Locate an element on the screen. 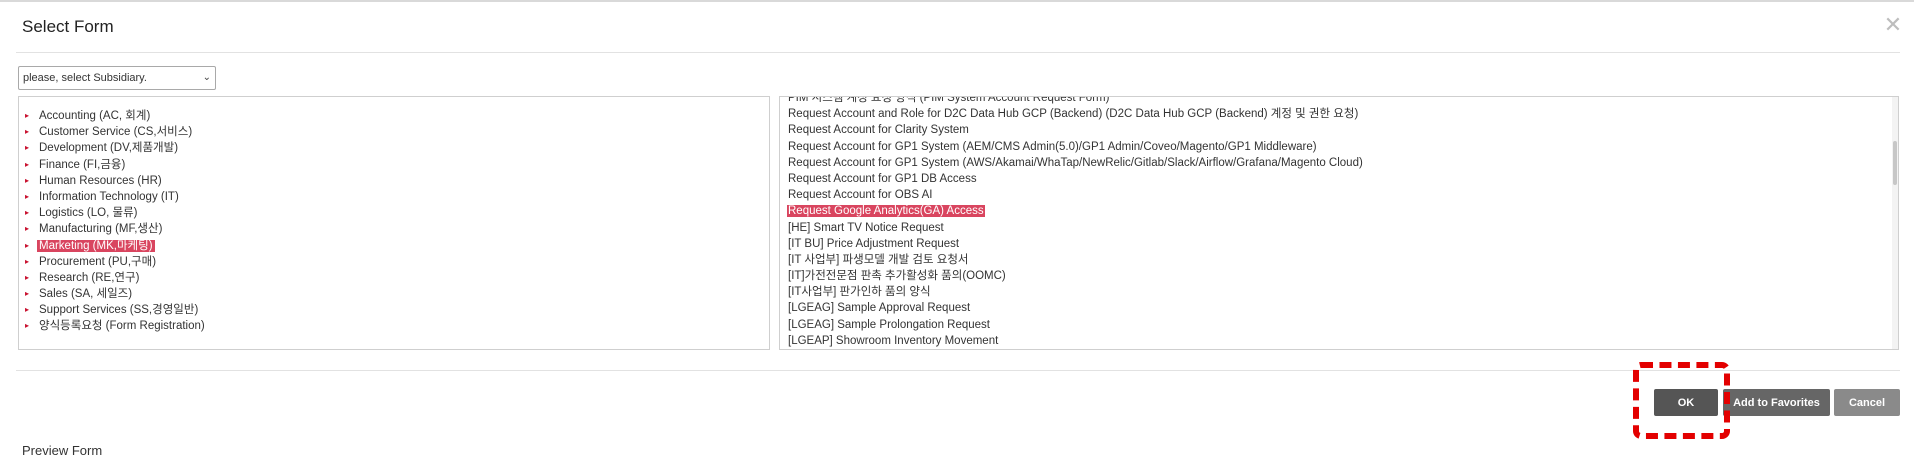 The width and height of the screenshot is (1914, 462). form-item: [LGEAG] Sample Approval Request is located at coordinates (1075, 308).